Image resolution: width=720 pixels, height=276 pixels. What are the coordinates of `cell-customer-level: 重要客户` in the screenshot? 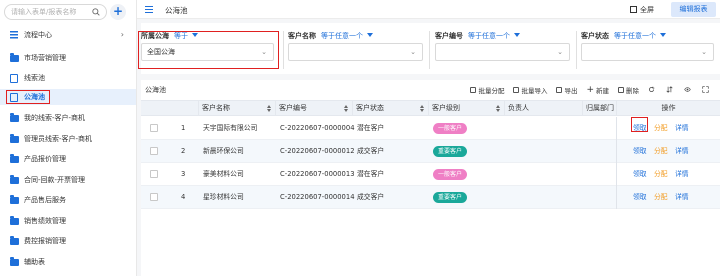 It's located at (450, 197).